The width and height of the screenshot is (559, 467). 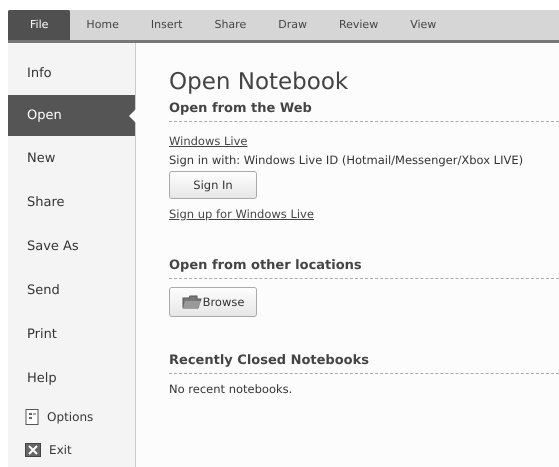 What do you see at coordinates (208, 141) in the screenshot?
I see `link: Windows Live` at bounding box center [208, 141].